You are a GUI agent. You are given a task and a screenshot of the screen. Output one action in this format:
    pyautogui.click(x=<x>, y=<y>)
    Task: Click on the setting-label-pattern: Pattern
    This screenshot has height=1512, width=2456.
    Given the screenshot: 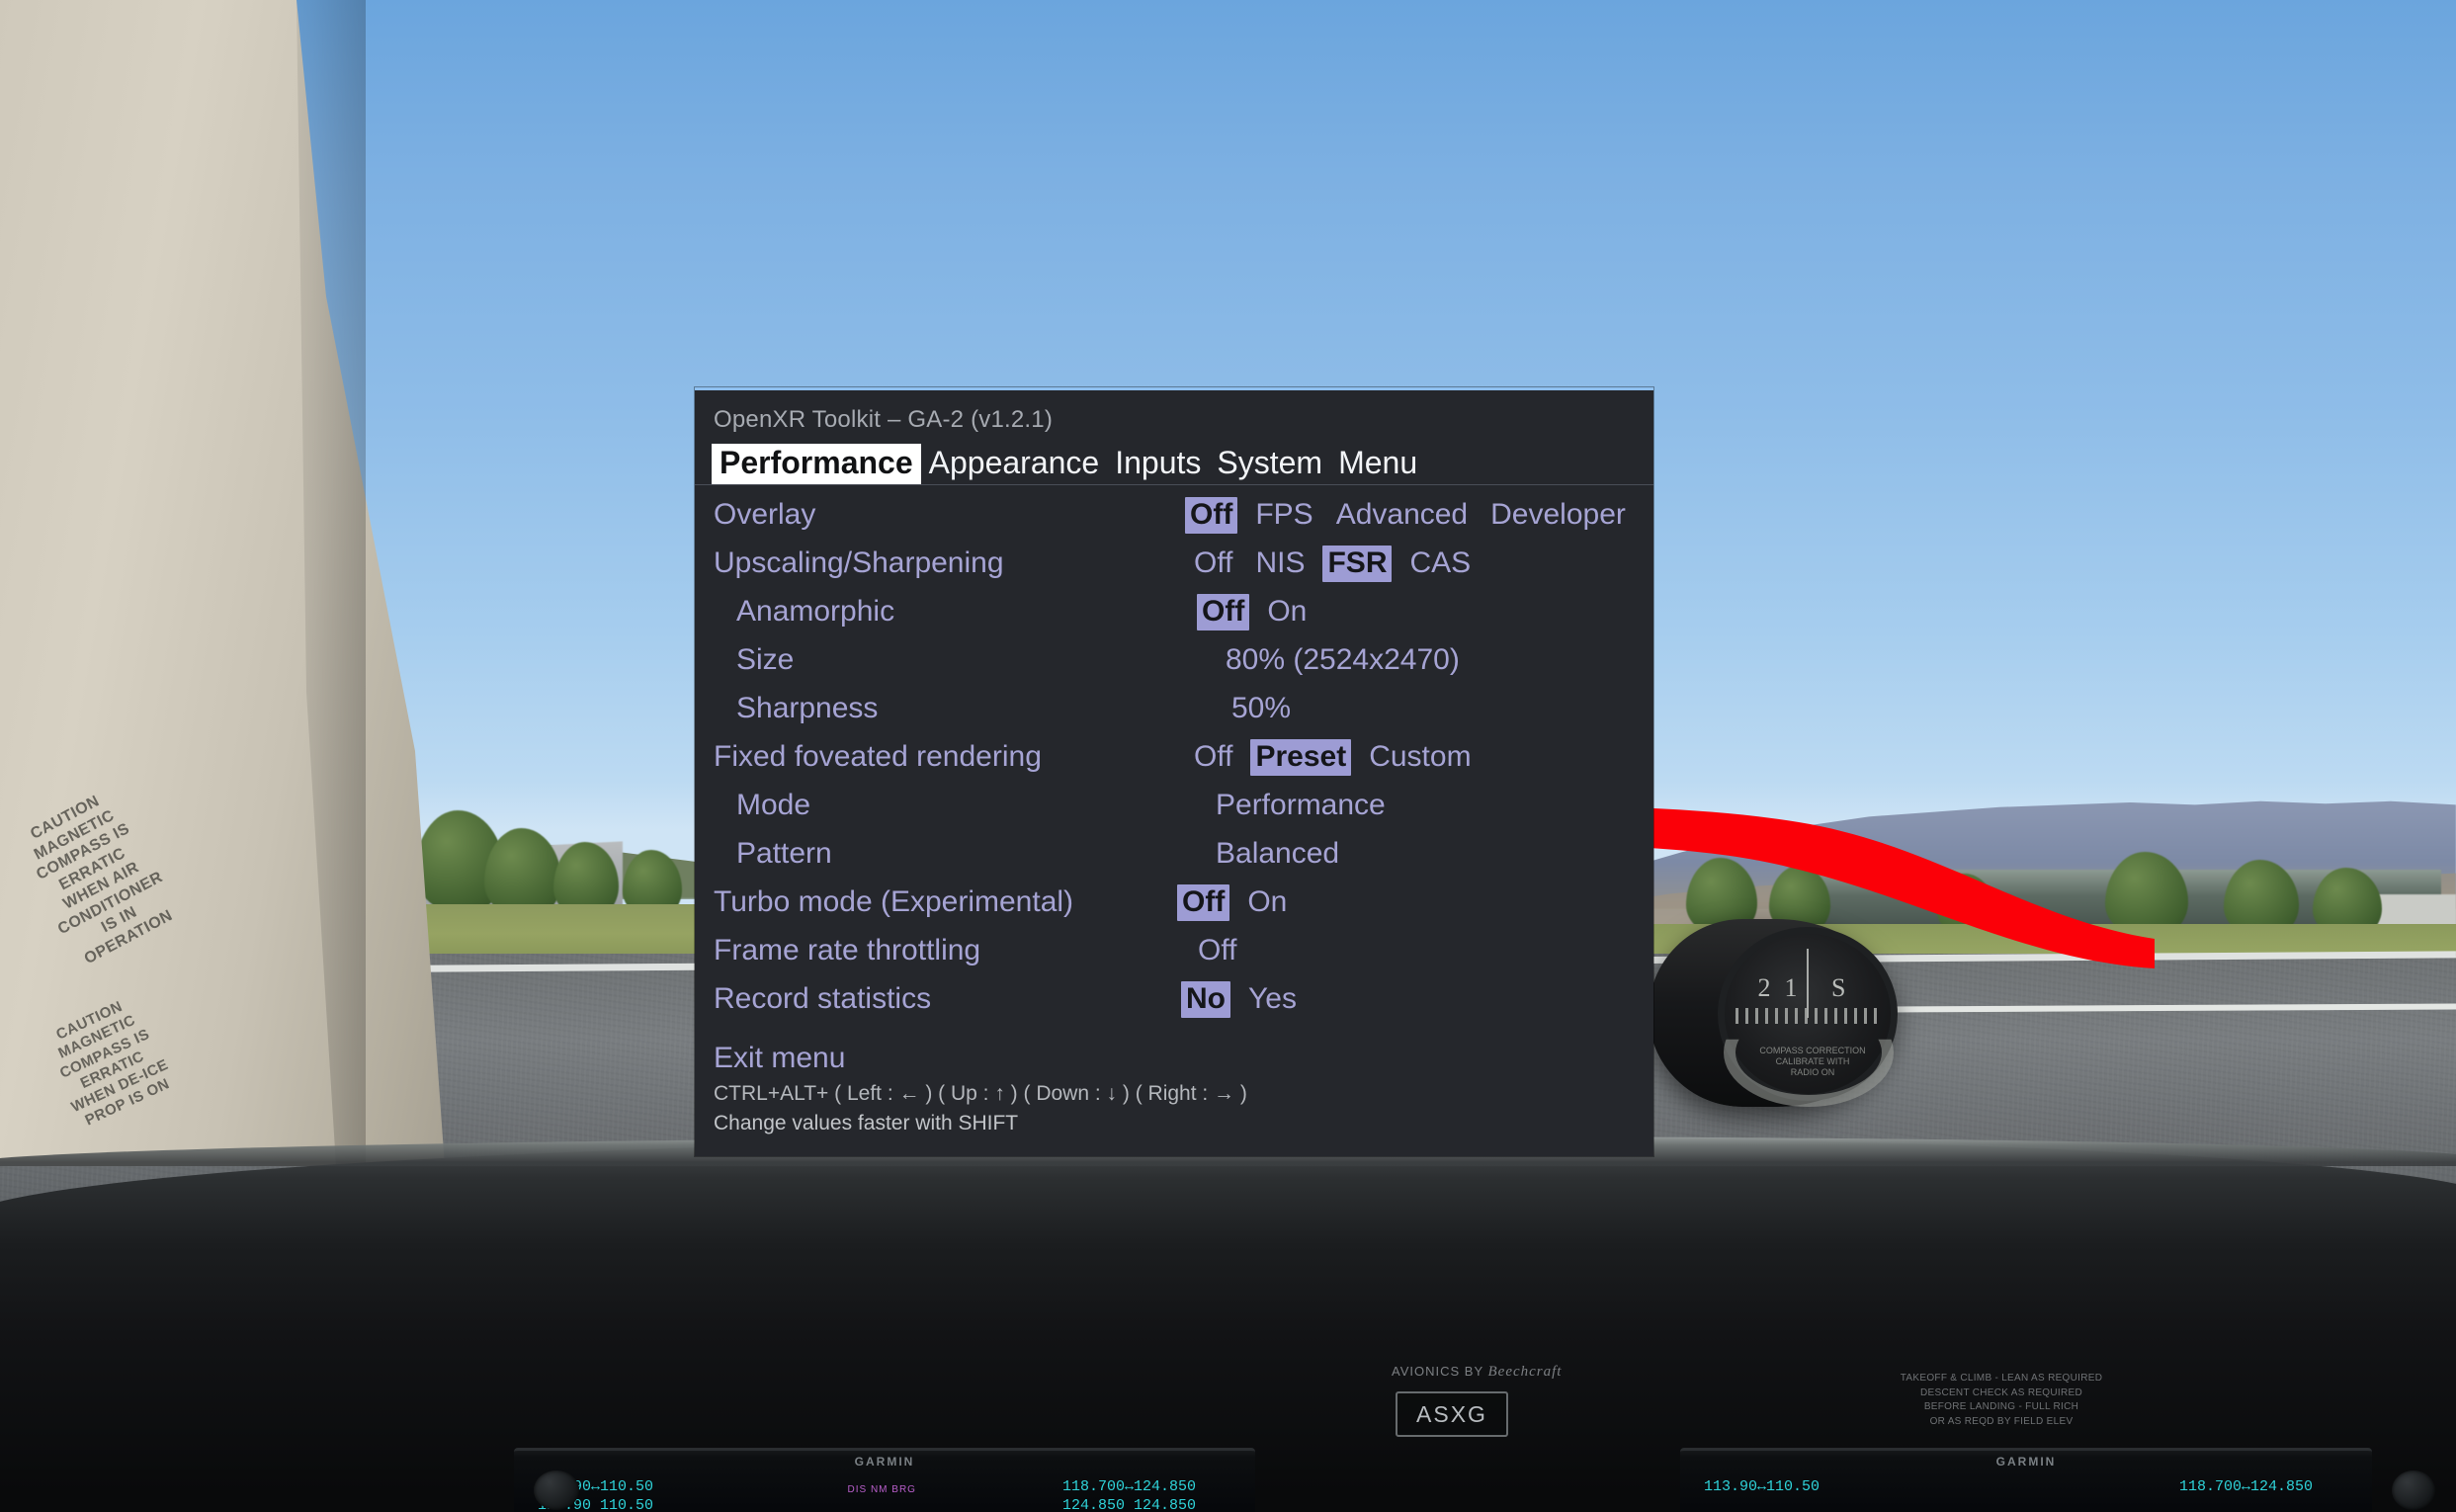 What is the action you would take?
    pyautogui.click(x=784, y=853)
    